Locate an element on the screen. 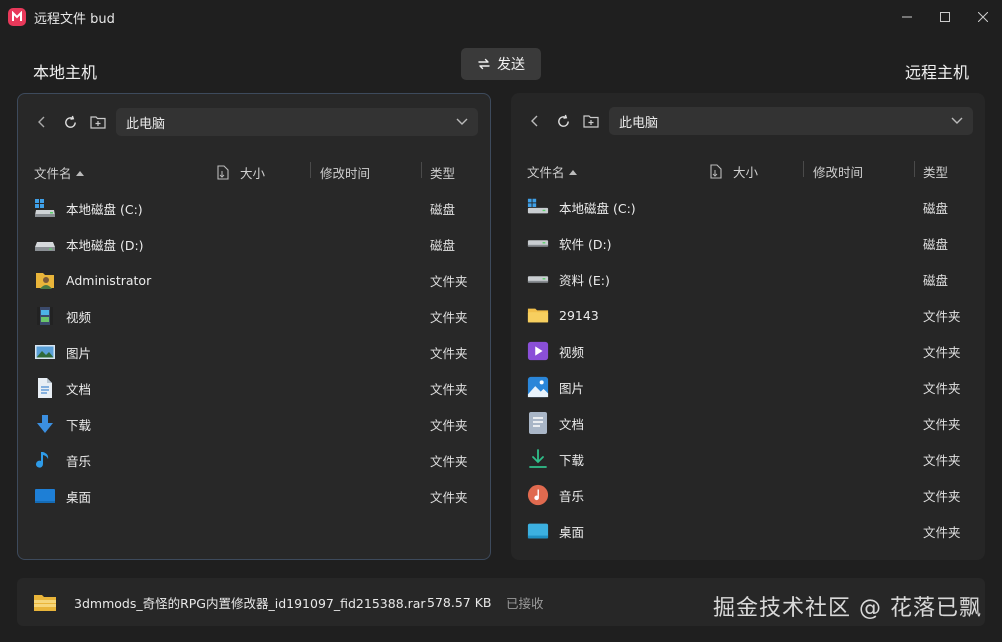 The height and width of the screenshot is (642, 1002). remote-path-select: 此电脑 is located at coordinates (791, 121).